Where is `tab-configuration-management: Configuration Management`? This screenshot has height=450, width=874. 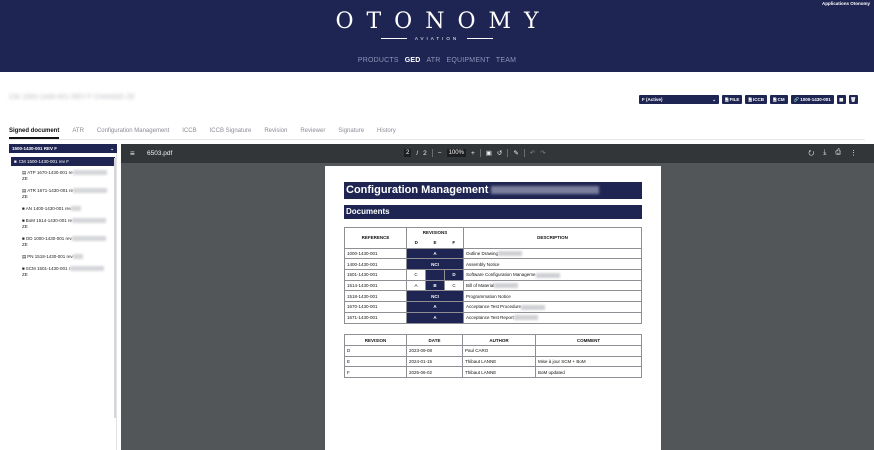 tab-configuration-management: Configuration Management is located at coordinates (133, 133).